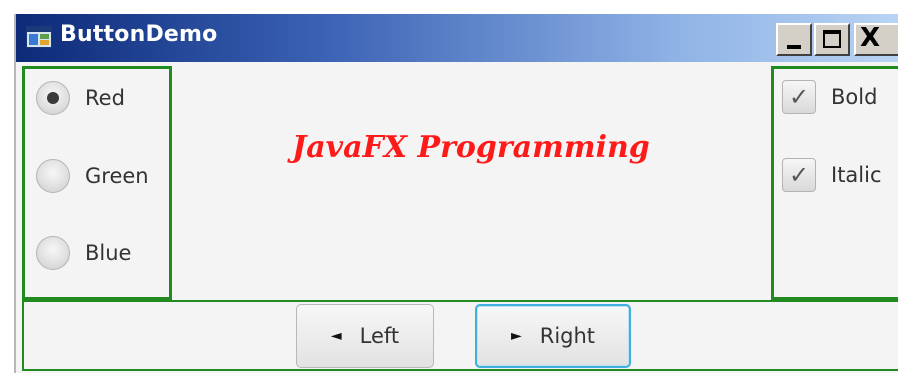 The image size is (898, 373). I want to click on left-button-label: Left, so click(379, 336).